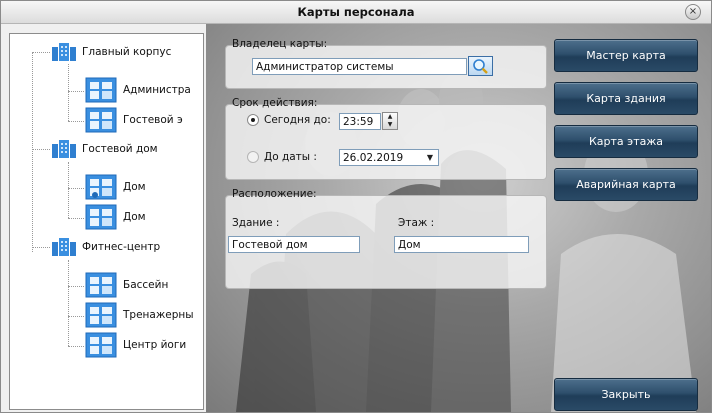 The width and height of the screenshot is (712, 413). Describe the element at coordinates (461, 244) in the screenshot. I see `floor-field: Дом` at that location.